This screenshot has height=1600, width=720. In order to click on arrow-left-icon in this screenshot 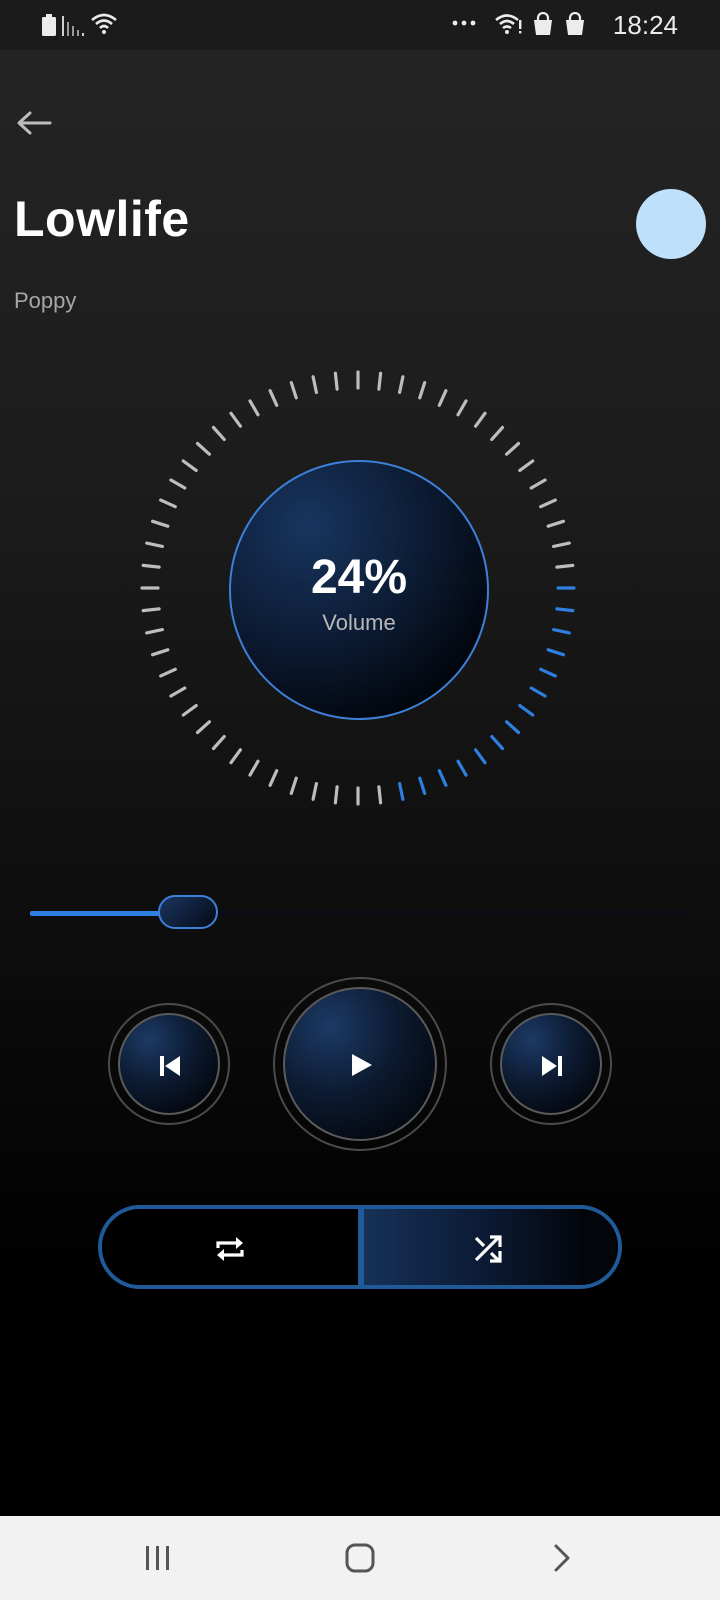, I will do `click(34, 123)`.